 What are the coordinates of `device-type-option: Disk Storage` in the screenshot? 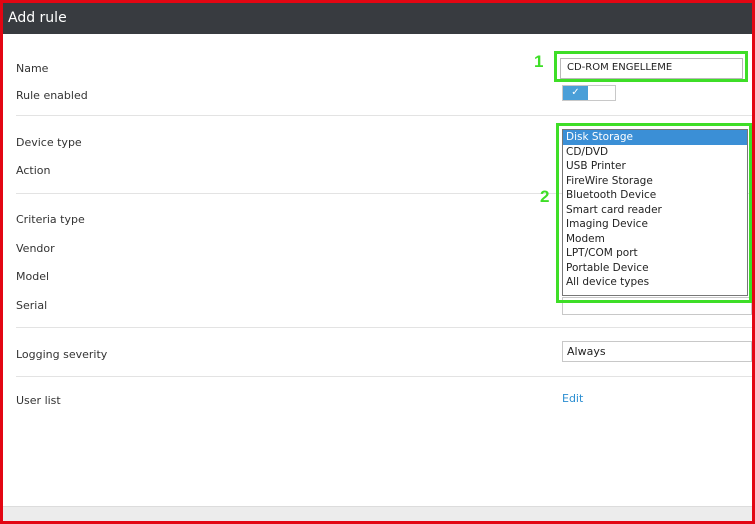 It's located at (655, 137).